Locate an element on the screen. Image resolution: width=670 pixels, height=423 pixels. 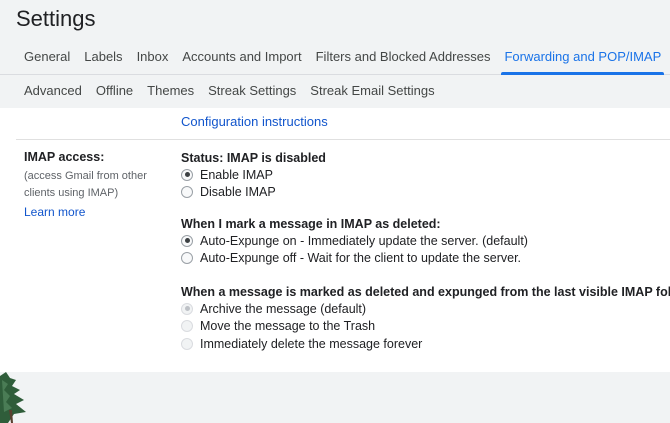
disable-imap-option: Disable IMAP is located at coordinates (425, 193).